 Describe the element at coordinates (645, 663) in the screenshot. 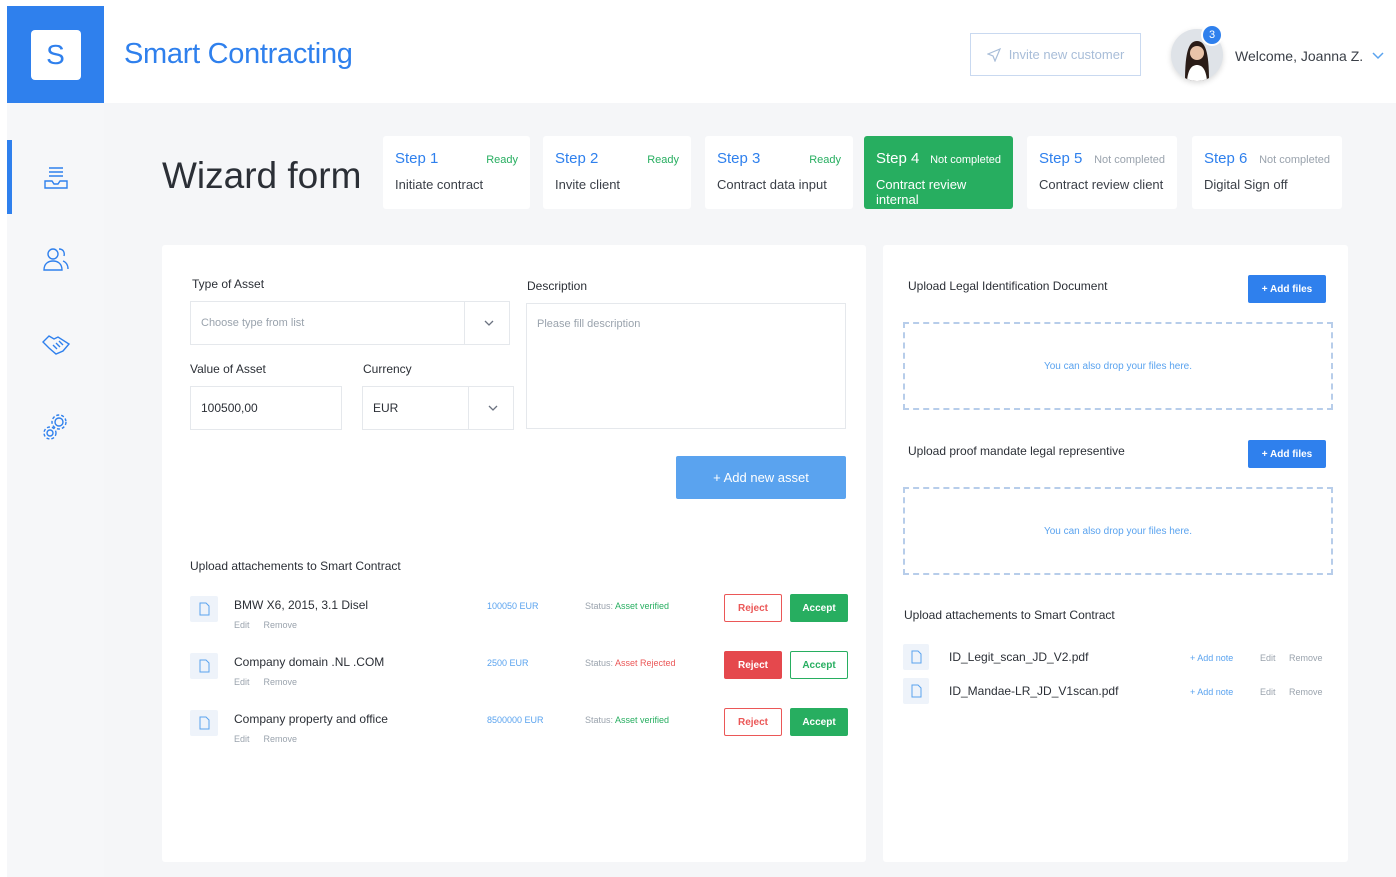

I see `status-value: Asset Rejected` at that location.